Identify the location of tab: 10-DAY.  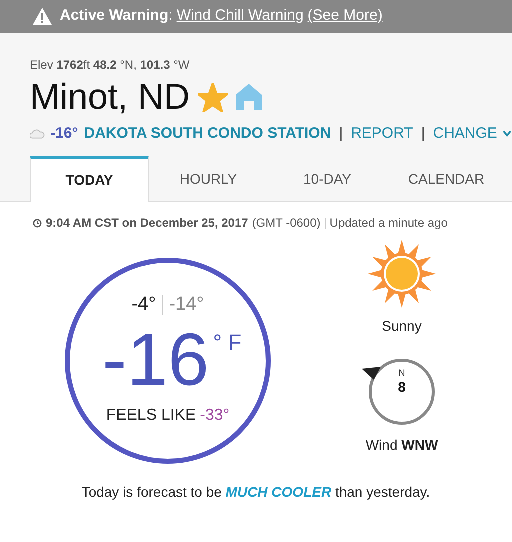
(327, 179).